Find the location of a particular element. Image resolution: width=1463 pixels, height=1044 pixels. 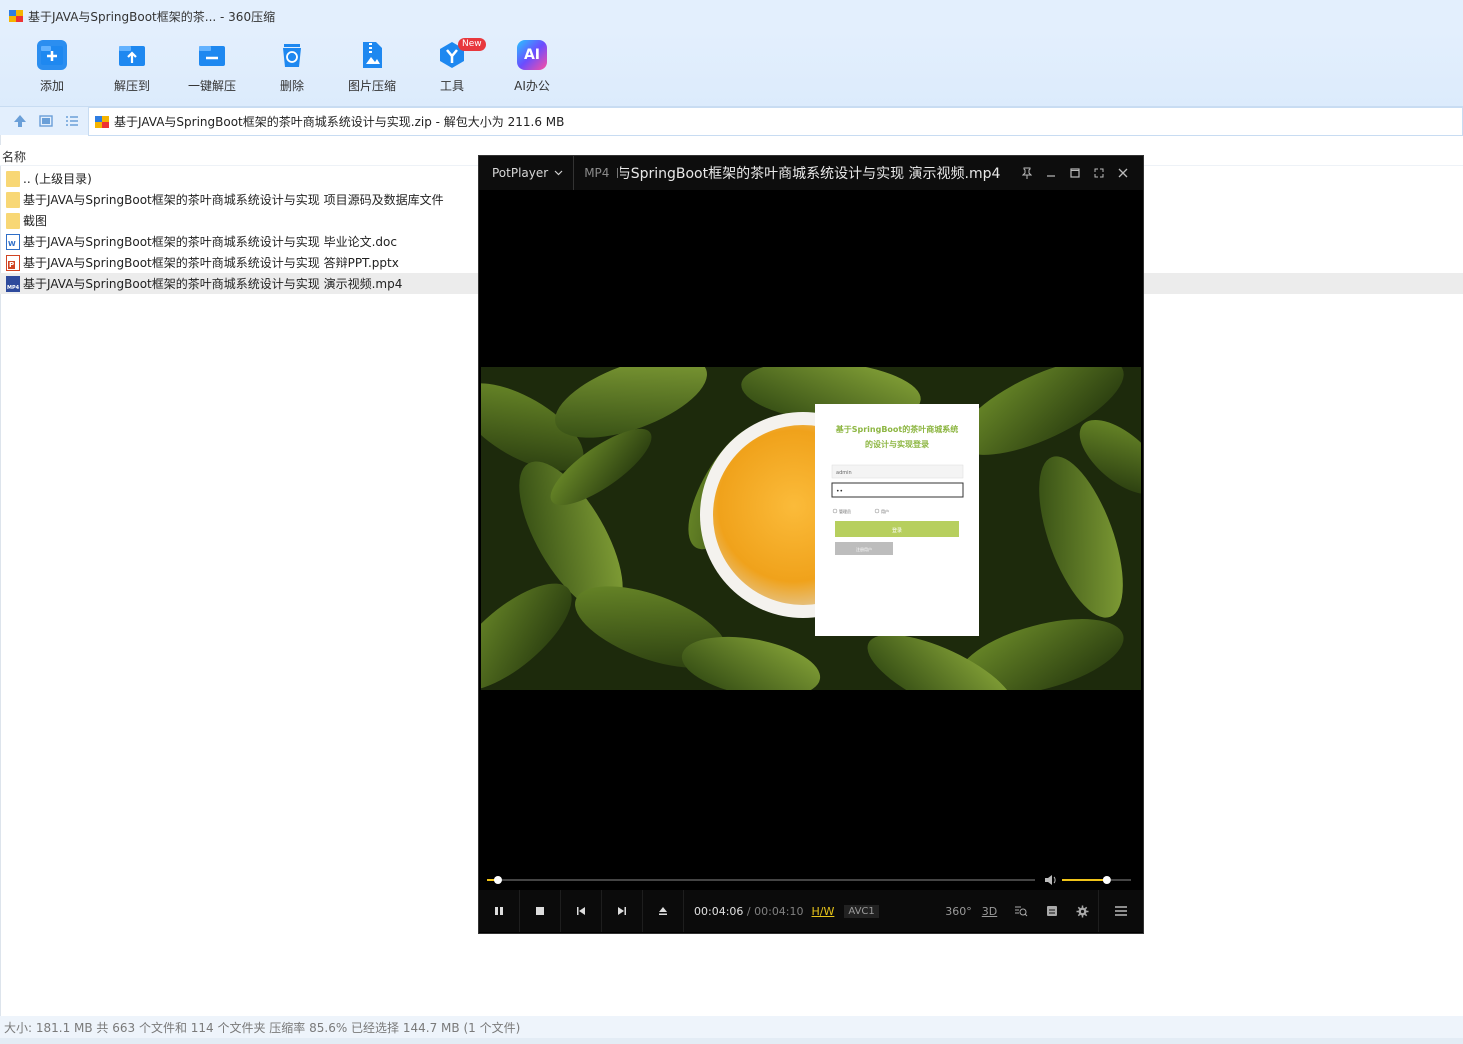

codec-badge: AVC1 is located at coordinates (861, 911).